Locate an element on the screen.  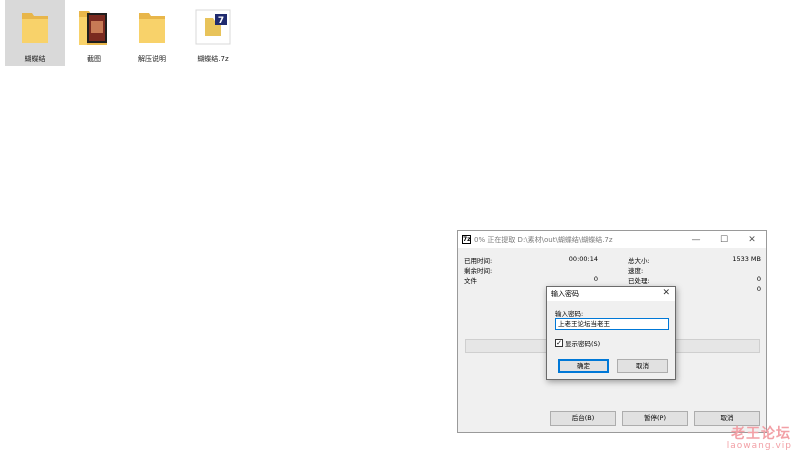
file-item-archive: 7 蝴蝶结.7z is located at coordinates (213, 33).